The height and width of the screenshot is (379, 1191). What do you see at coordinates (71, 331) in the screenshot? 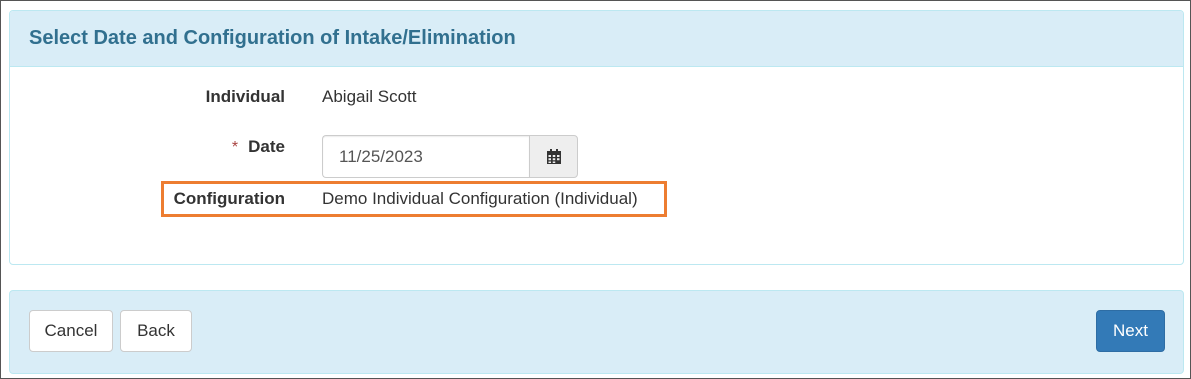
I see `cancel-button: Cancel` at bounding box center [71, 331].